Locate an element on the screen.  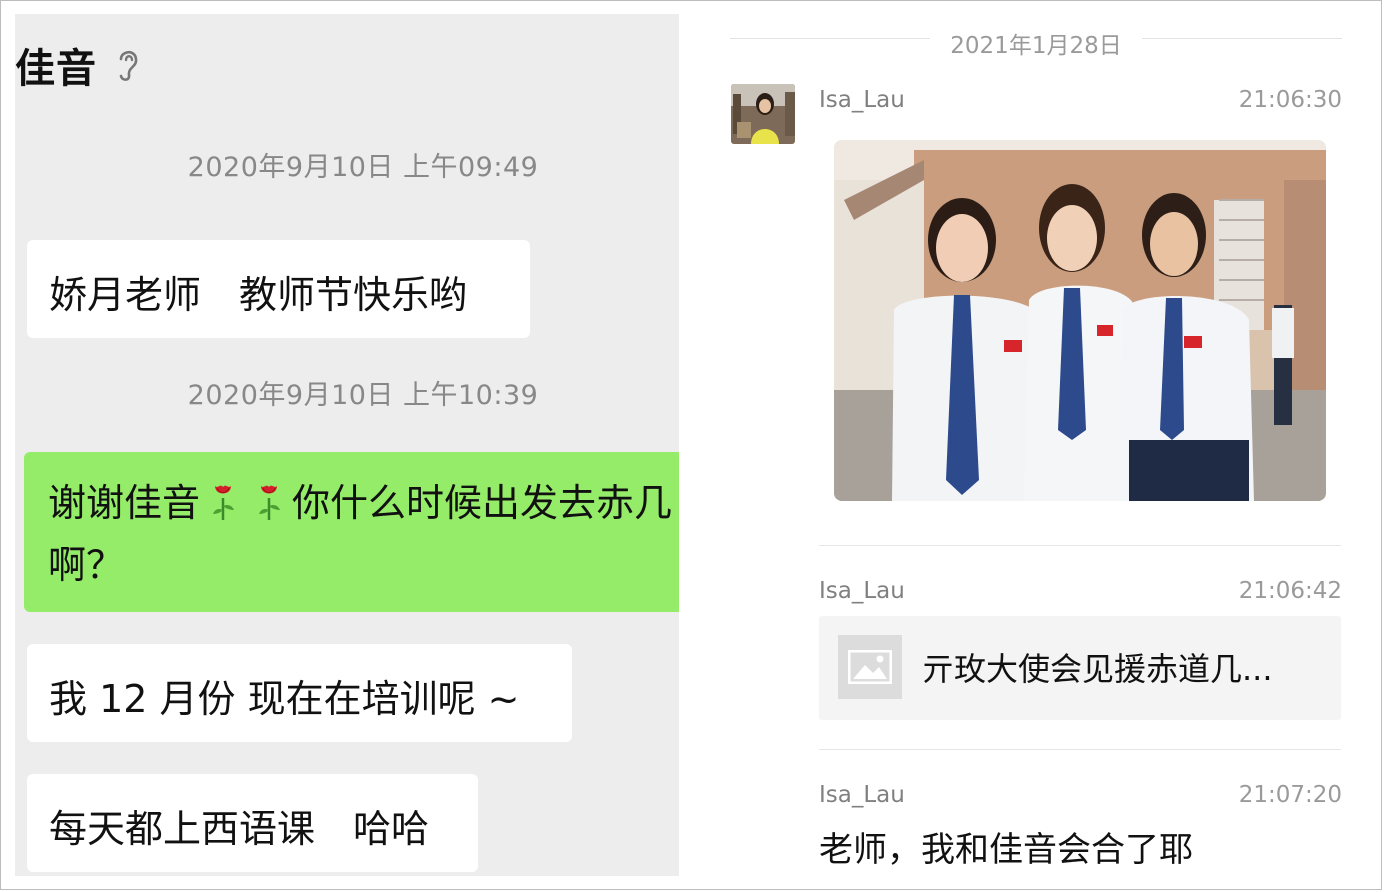
date-label: 2021年1月28日 is located at coordinates (1036, 46).